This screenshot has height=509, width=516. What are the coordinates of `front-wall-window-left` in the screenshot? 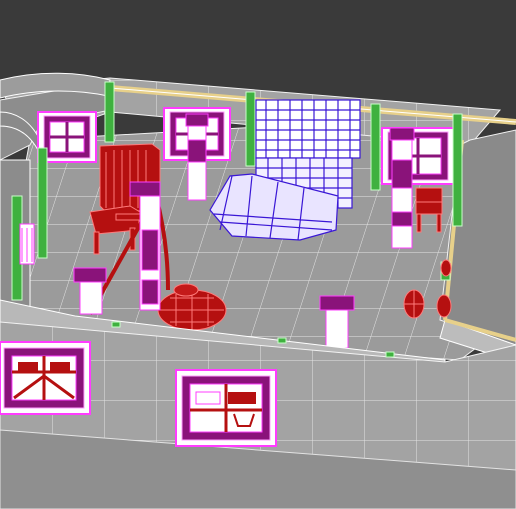 It's located at (45, 378).